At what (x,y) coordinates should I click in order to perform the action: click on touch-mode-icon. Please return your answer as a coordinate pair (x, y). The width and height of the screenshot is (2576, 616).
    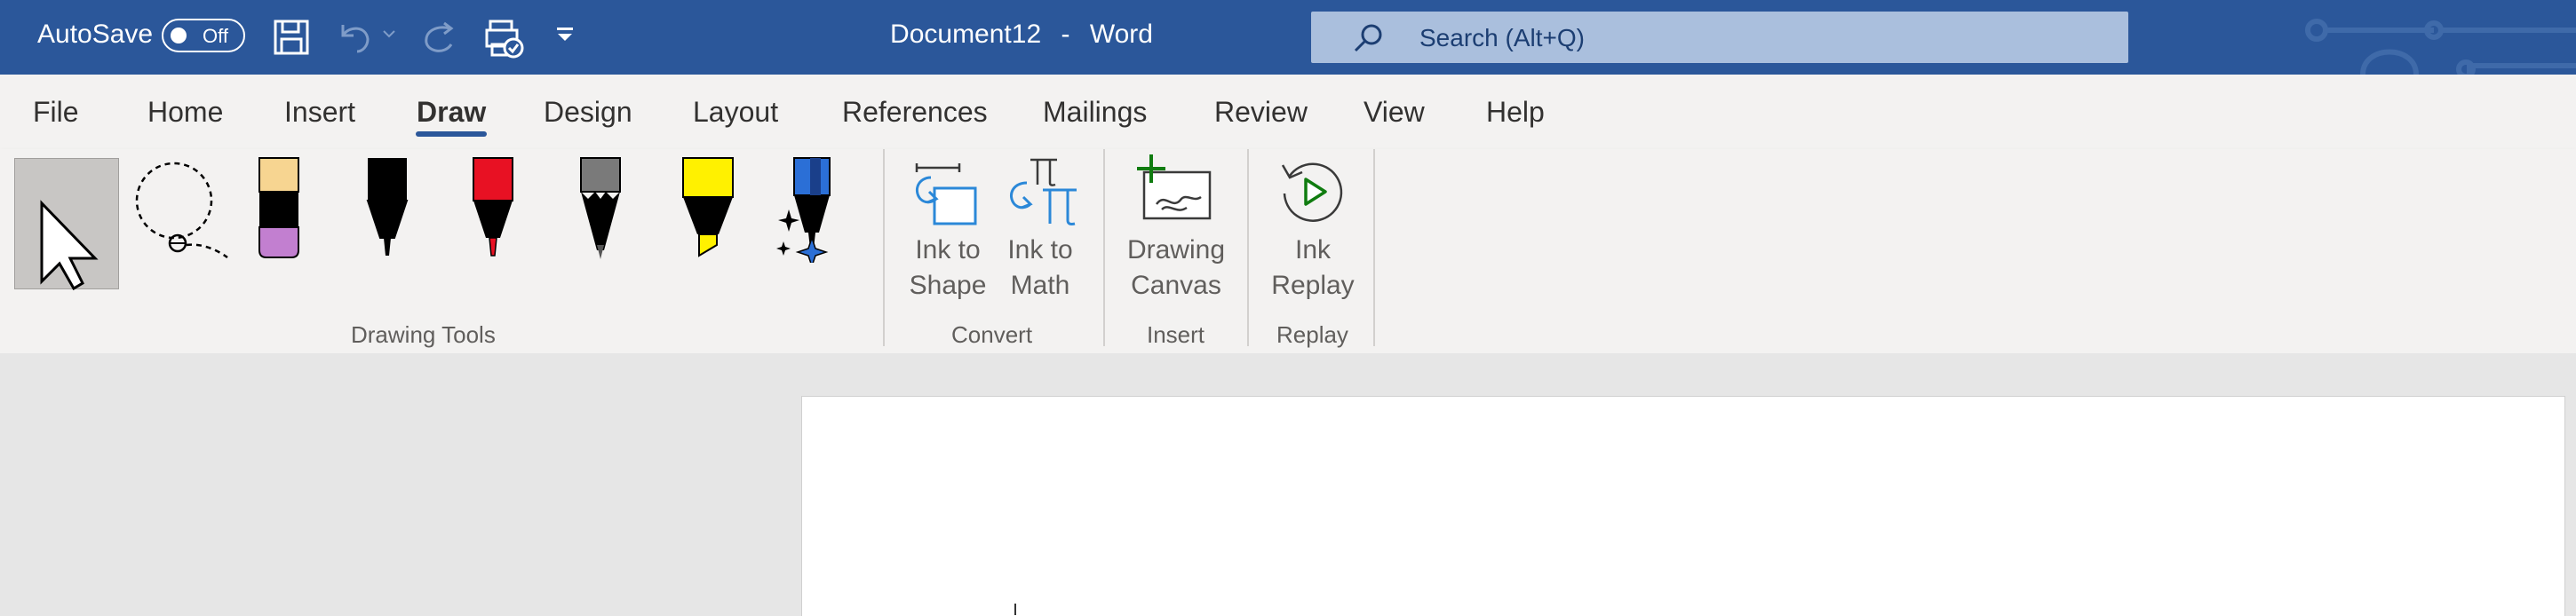
    Looking at the image, I should click on (504, 41).